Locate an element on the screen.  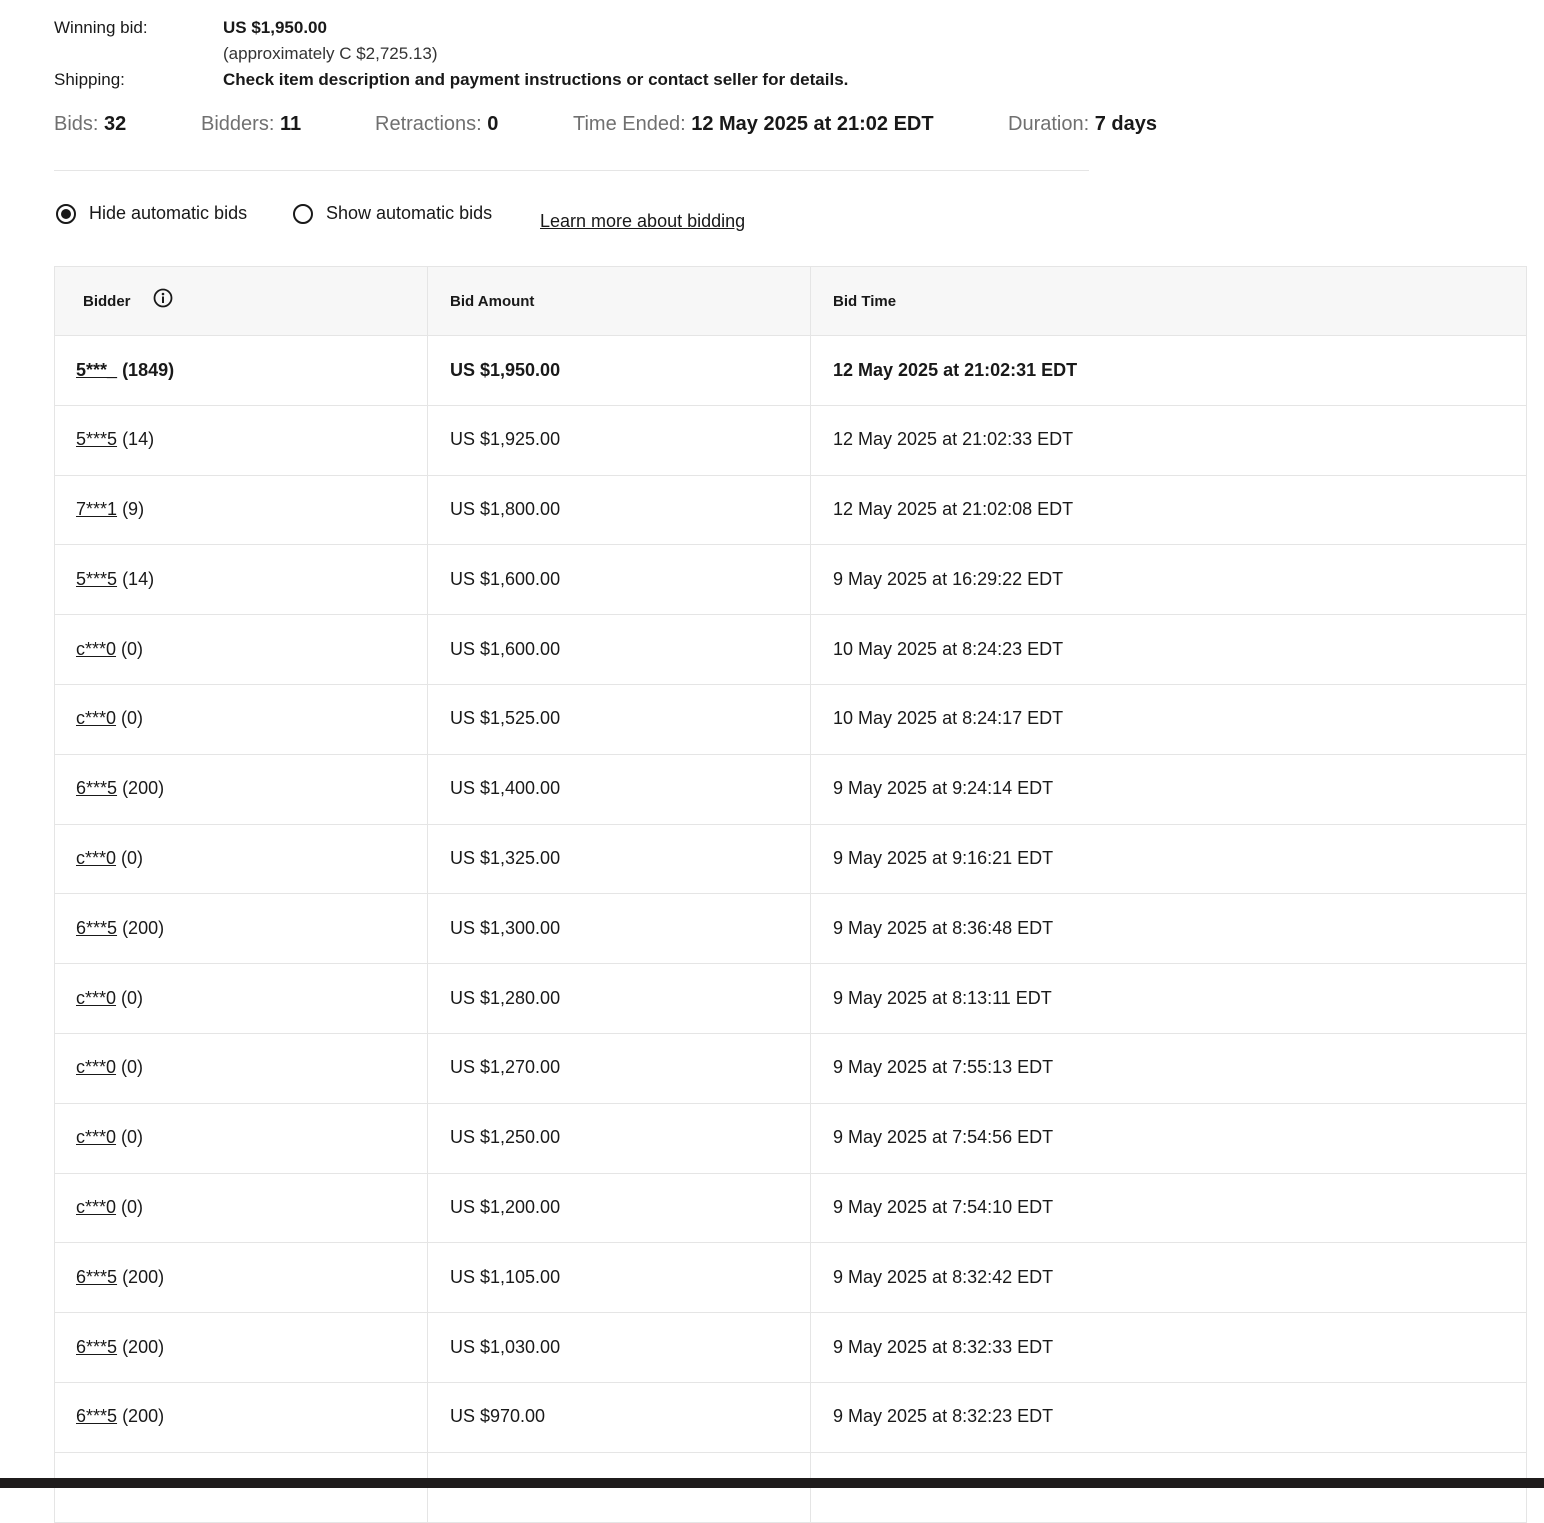
bid-amount-cell: US $1,280.00 is located at coordinates (505, 997).